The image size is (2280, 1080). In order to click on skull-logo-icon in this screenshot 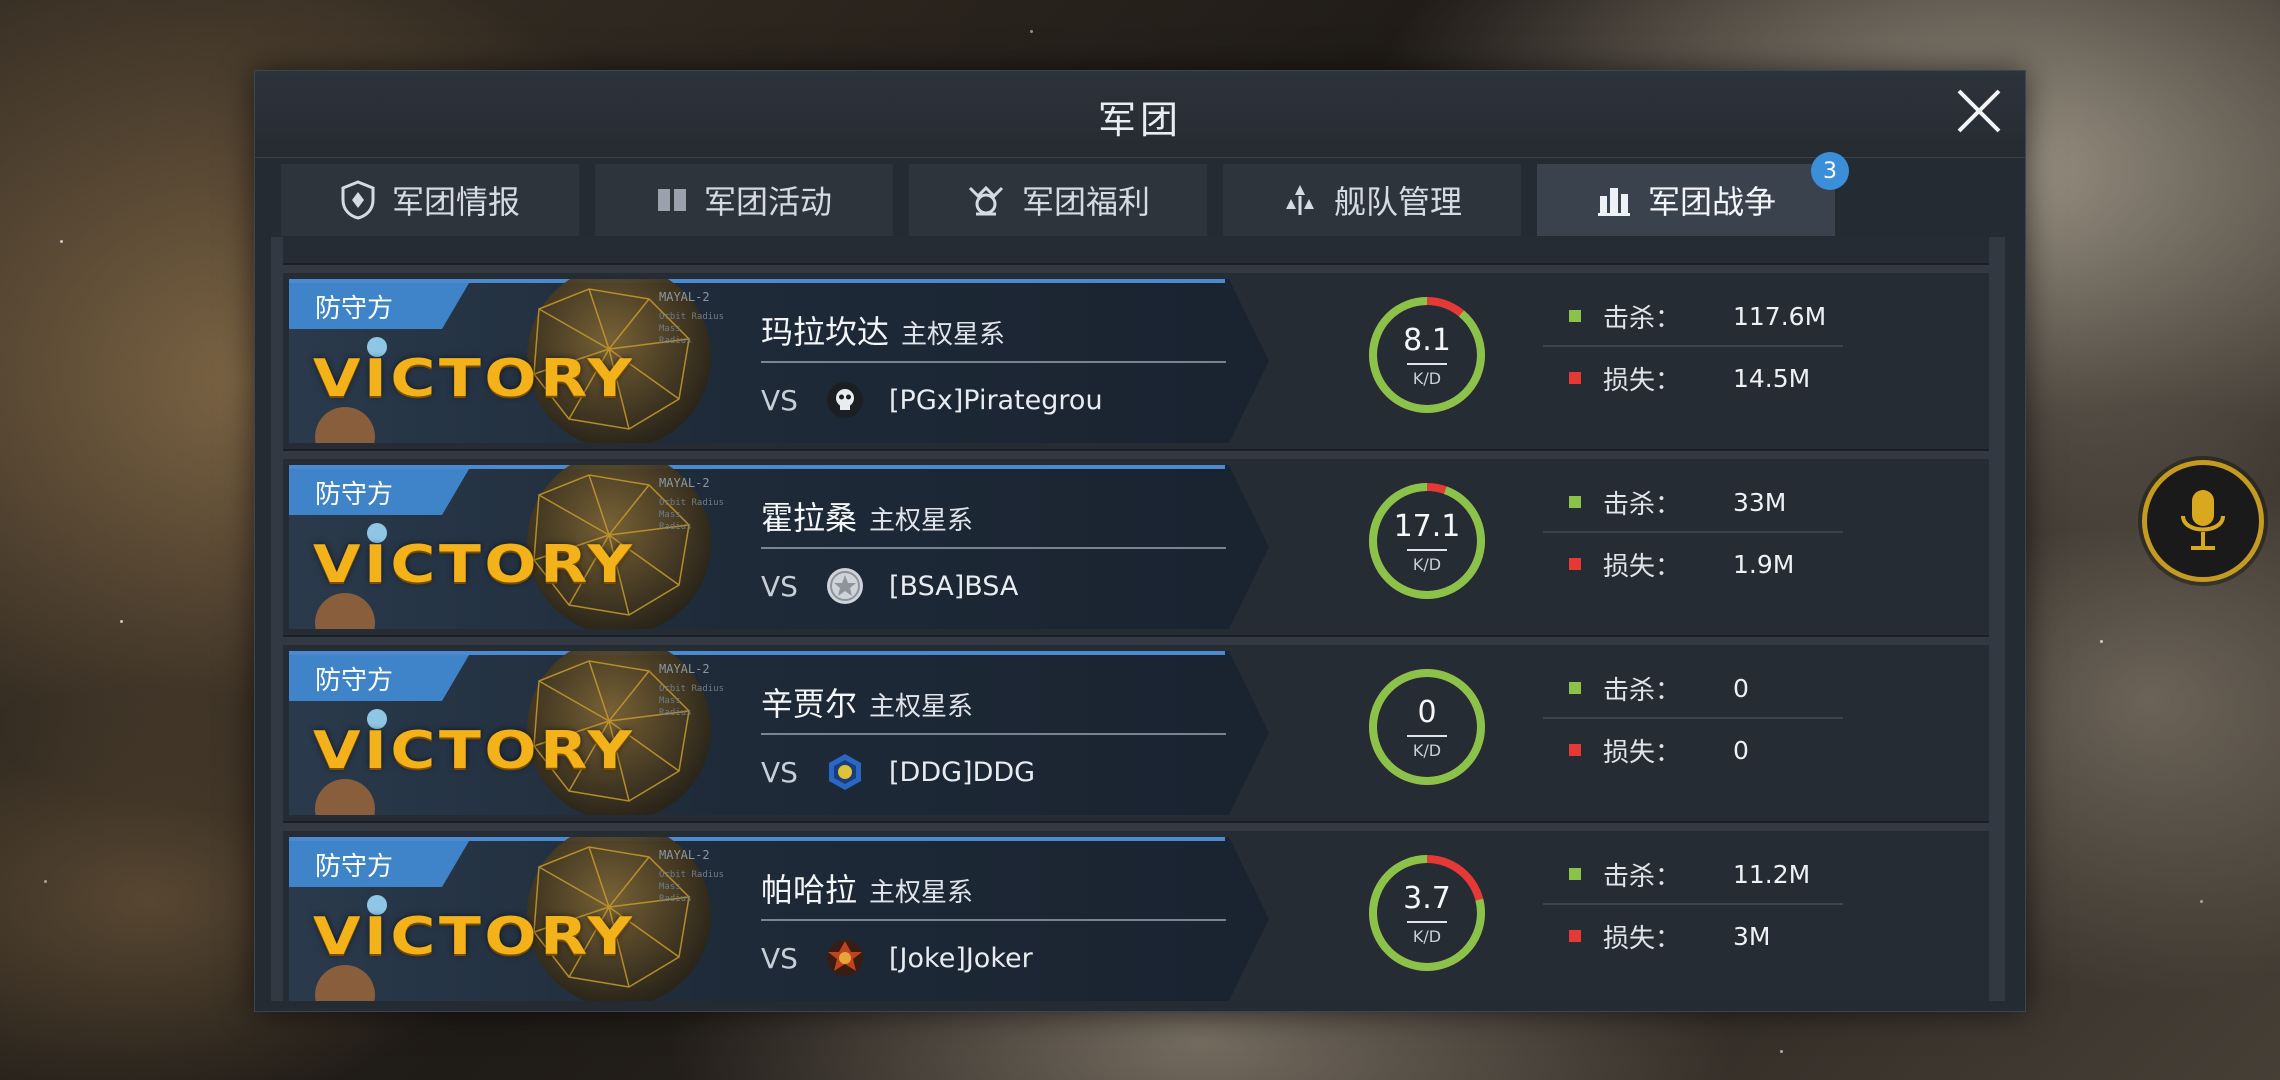, I will do `click(845, 400)`.